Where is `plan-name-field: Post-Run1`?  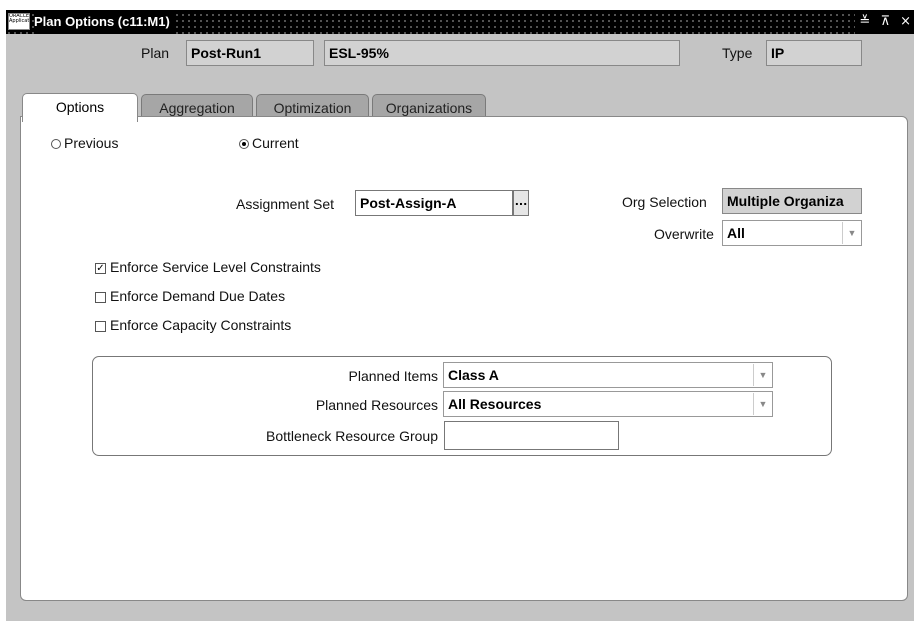
plan-name-field: Post-Run1 is located at coordinates (250, 53).